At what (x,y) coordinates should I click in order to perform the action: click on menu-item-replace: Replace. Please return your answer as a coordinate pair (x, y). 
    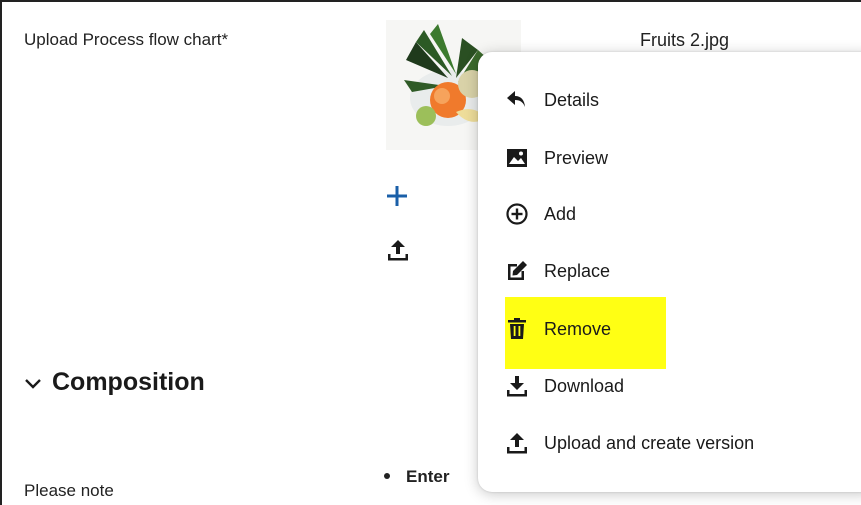
    Looking at the image, I should click on (557, 271).